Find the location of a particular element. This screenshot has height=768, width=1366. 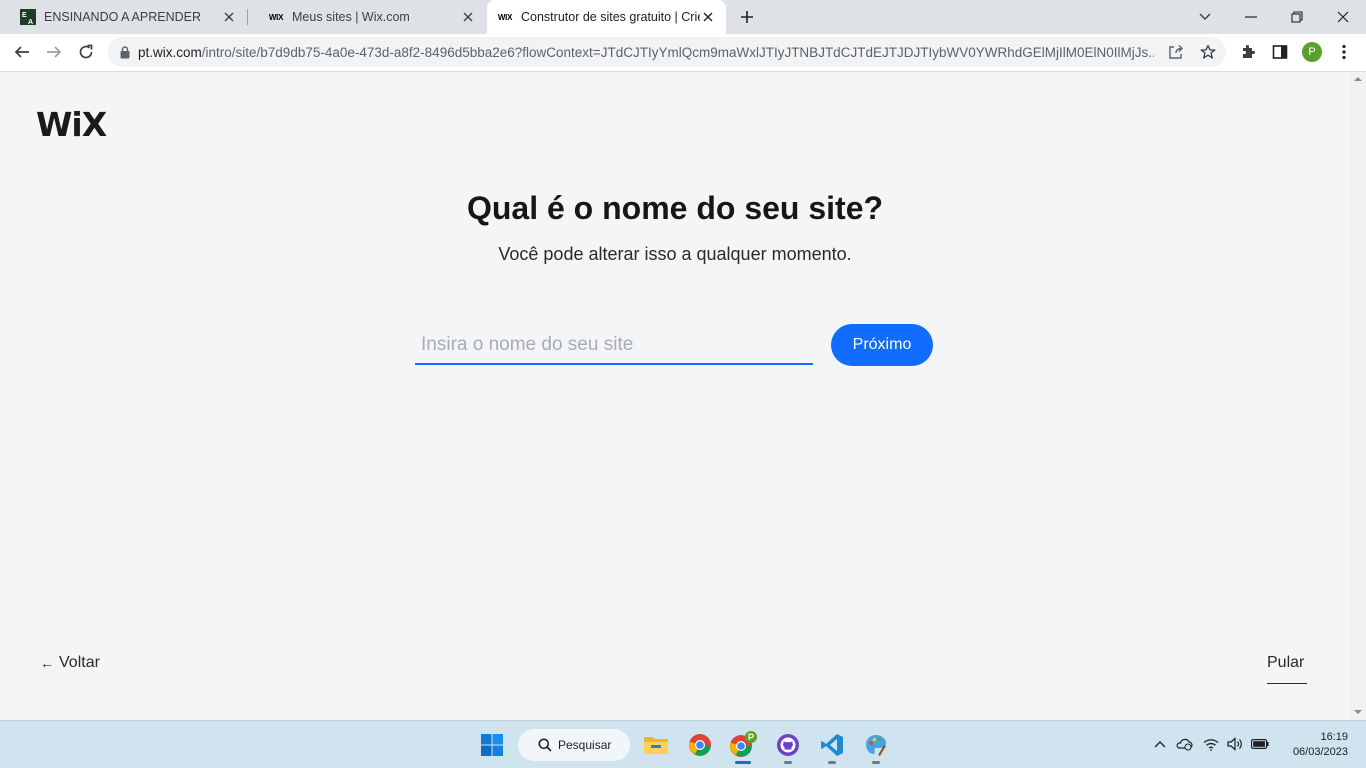

tab-ensinando-a-aprender: EA ENSINANDO A APRENDER is located at coordinates (123, 17).